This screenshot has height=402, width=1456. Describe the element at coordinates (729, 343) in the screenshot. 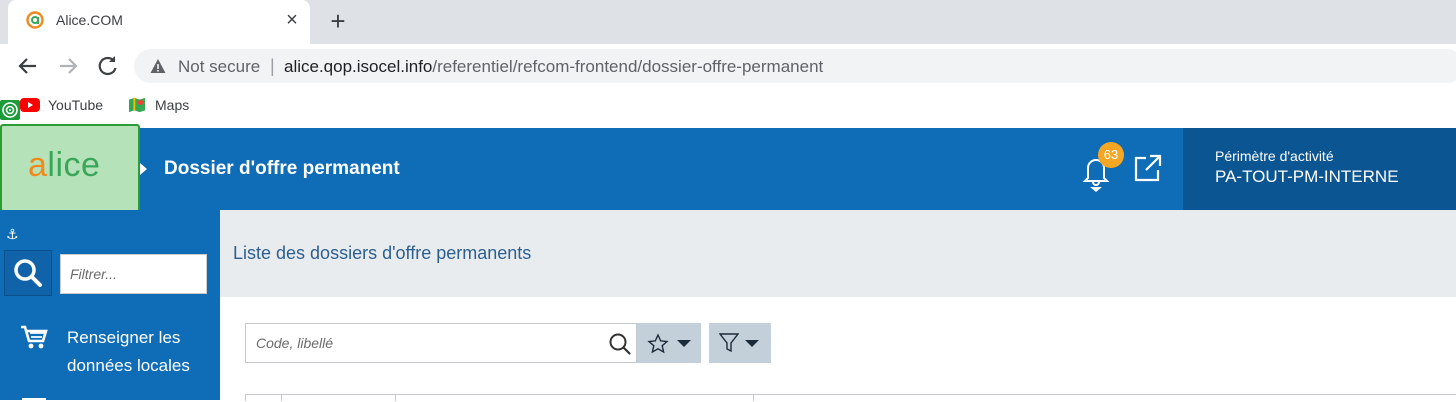

I see `filter-icon` at that location.